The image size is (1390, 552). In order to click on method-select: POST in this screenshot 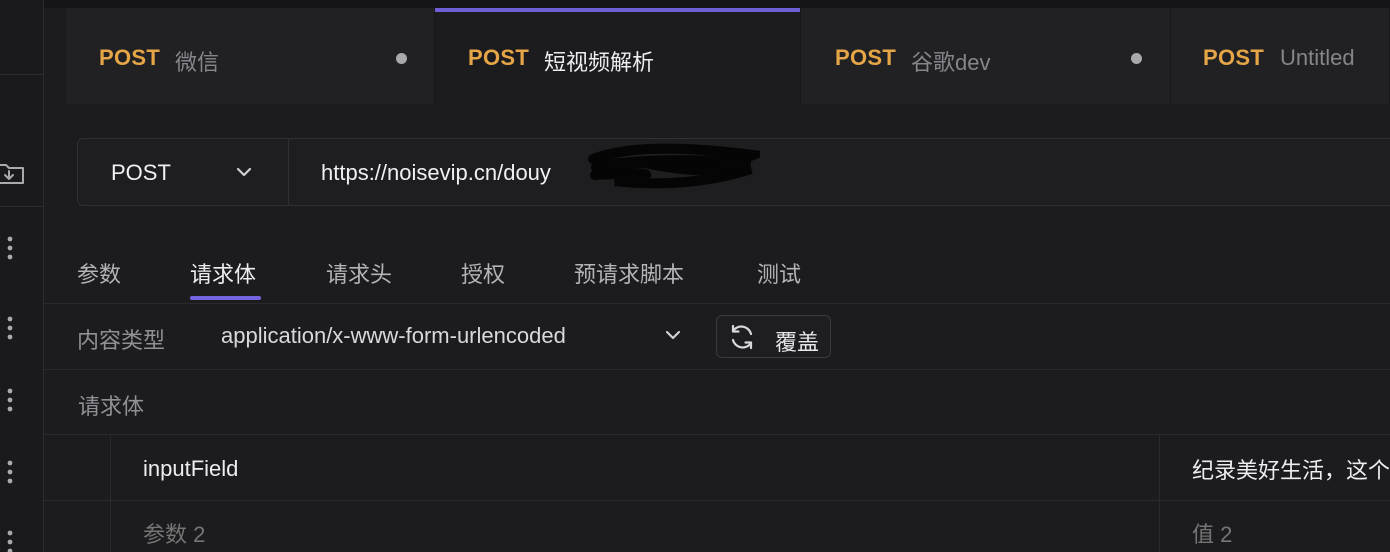, I will do `click(183, 172)`.